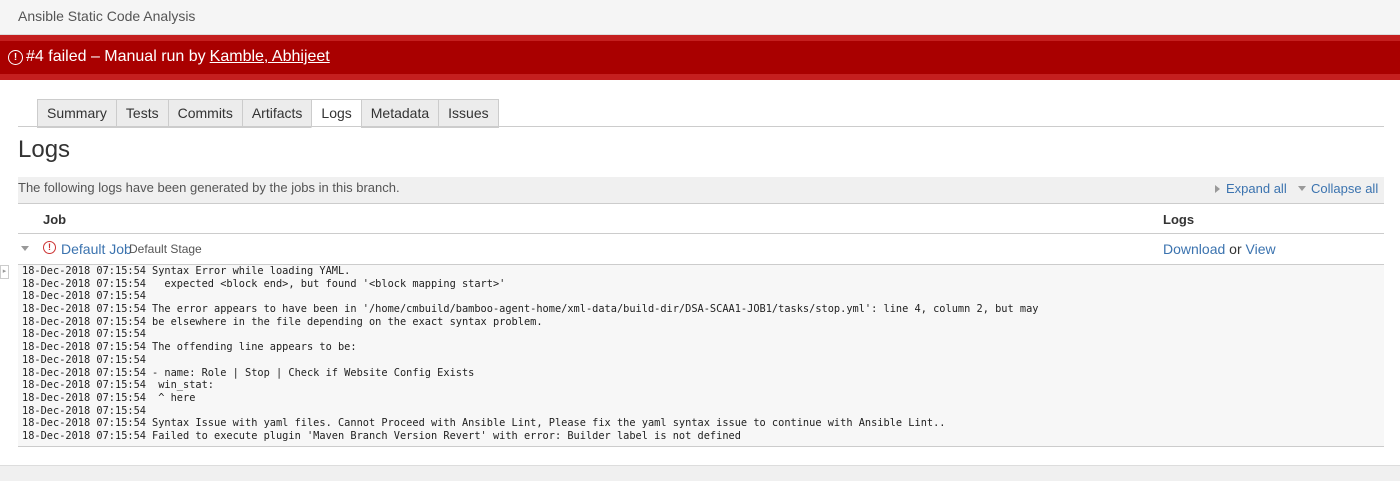  What do you see at coordinates (116, 56) in the screenshot?
I see `status-text: #4 failed – Manual run by` at bounding box center [116, 56].